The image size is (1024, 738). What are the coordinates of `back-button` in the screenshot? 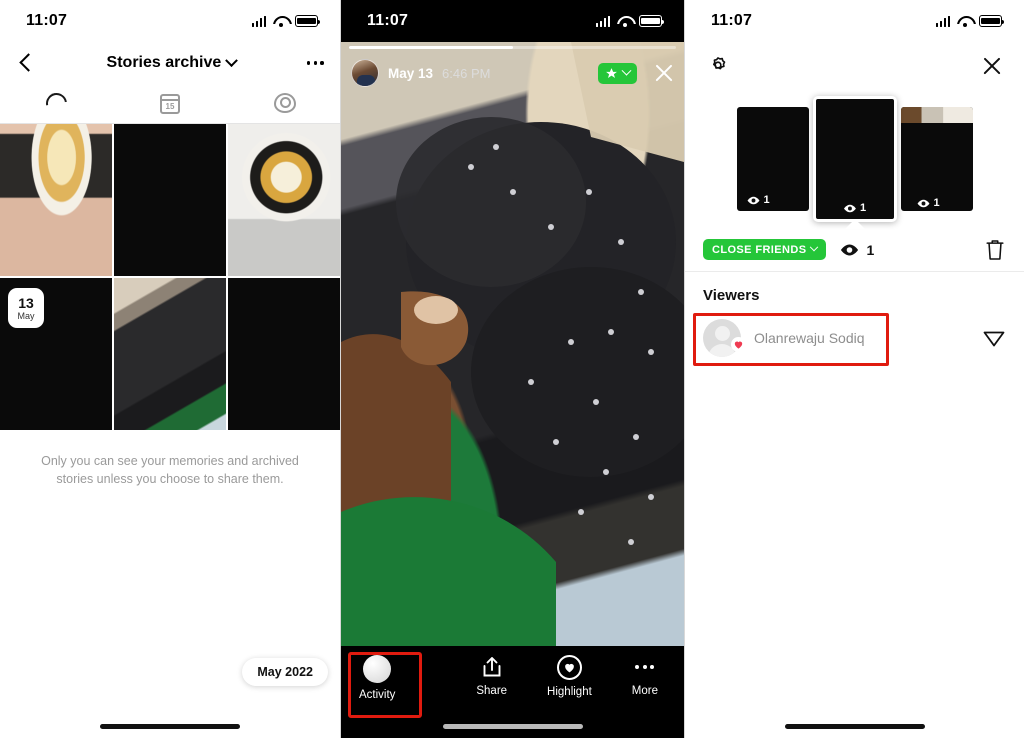 It's located at (26, 63).